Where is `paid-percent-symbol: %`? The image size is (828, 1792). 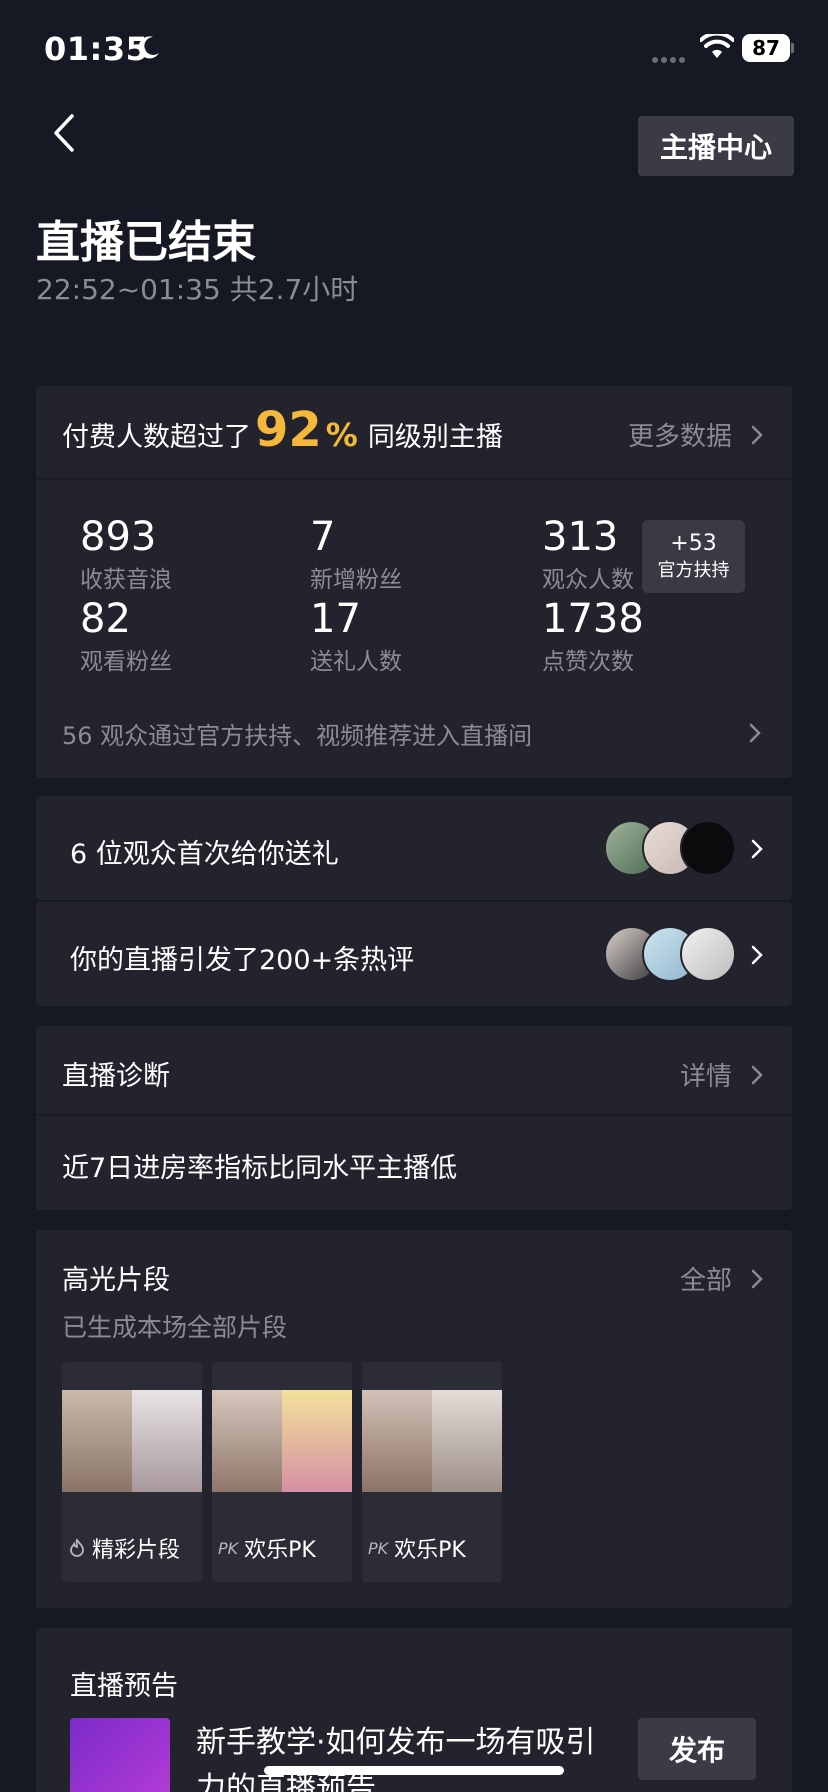 paid-percent-symbol: % is located at coordinates (341, 435).